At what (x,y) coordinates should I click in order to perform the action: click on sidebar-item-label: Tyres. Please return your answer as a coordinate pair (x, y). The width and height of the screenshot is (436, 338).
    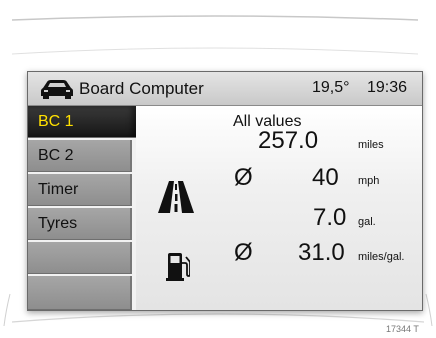
    Looking at the image, I should click on (58, 223).